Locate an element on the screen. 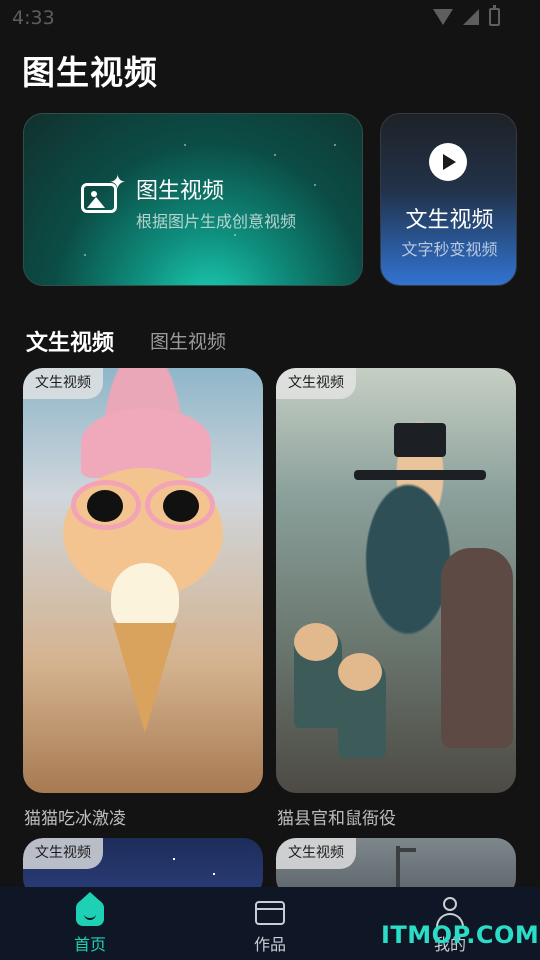 The image size is (540, 960). nav-home: 首页 is located at coordinates (90, 923).